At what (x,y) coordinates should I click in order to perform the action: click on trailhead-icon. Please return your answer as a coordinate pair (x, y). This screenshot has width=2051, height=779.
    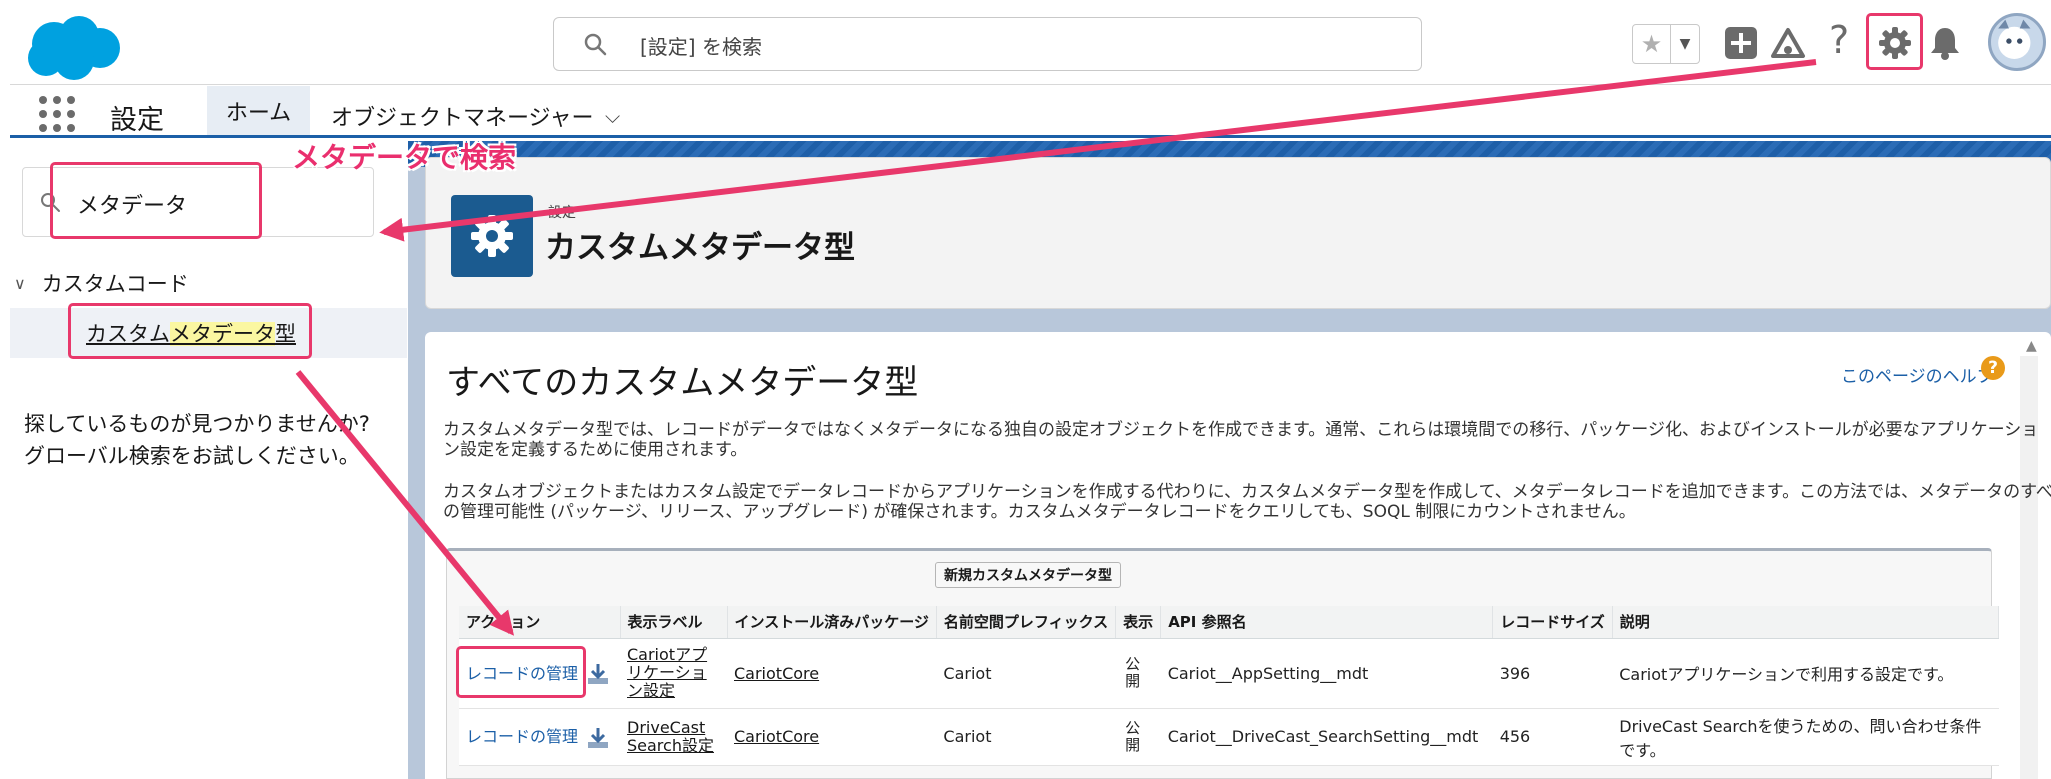
    Looking at the image, I should click on (1788, 44).